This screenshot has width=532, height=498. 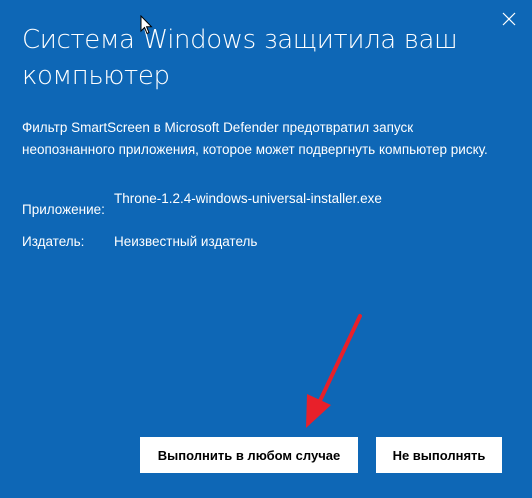 I want to click on publisher-value: Неизвестный издатель, so click(x=186, y=241).